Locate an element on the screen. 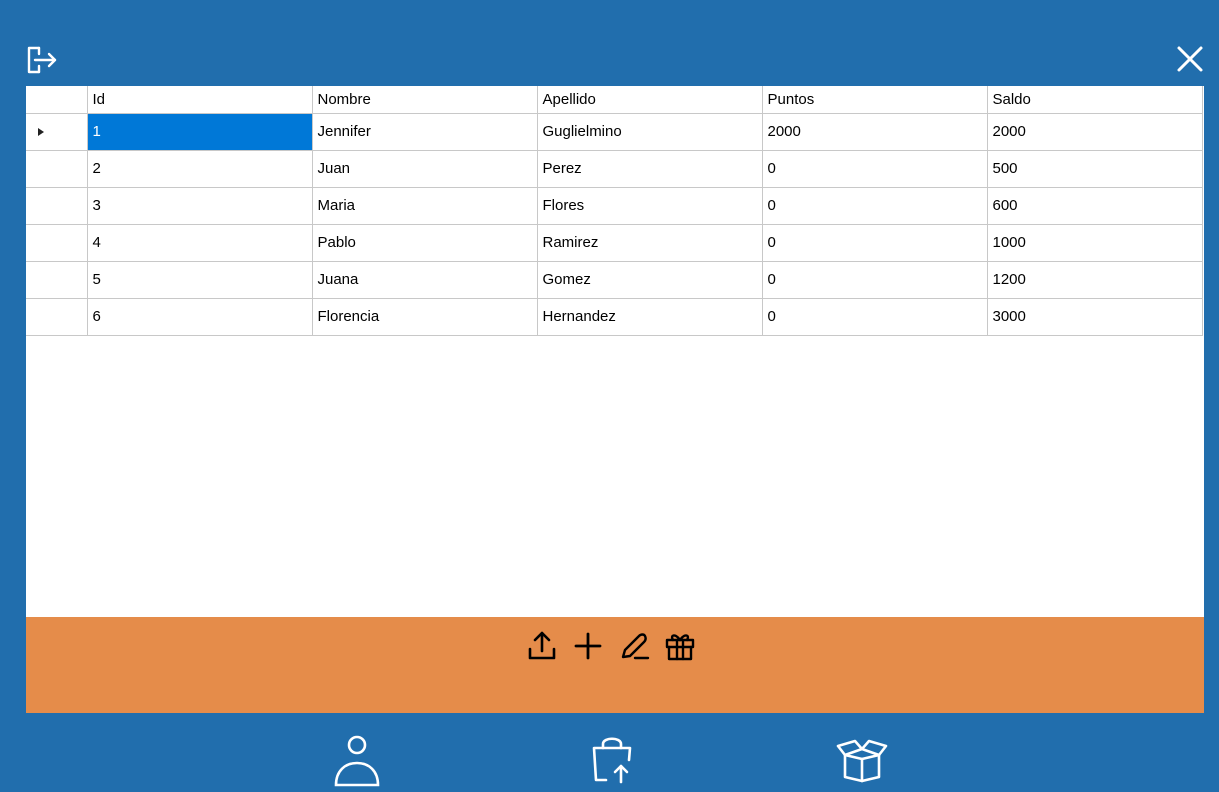  cell-saldo: 2000 is located at coordinates (1095, 132).